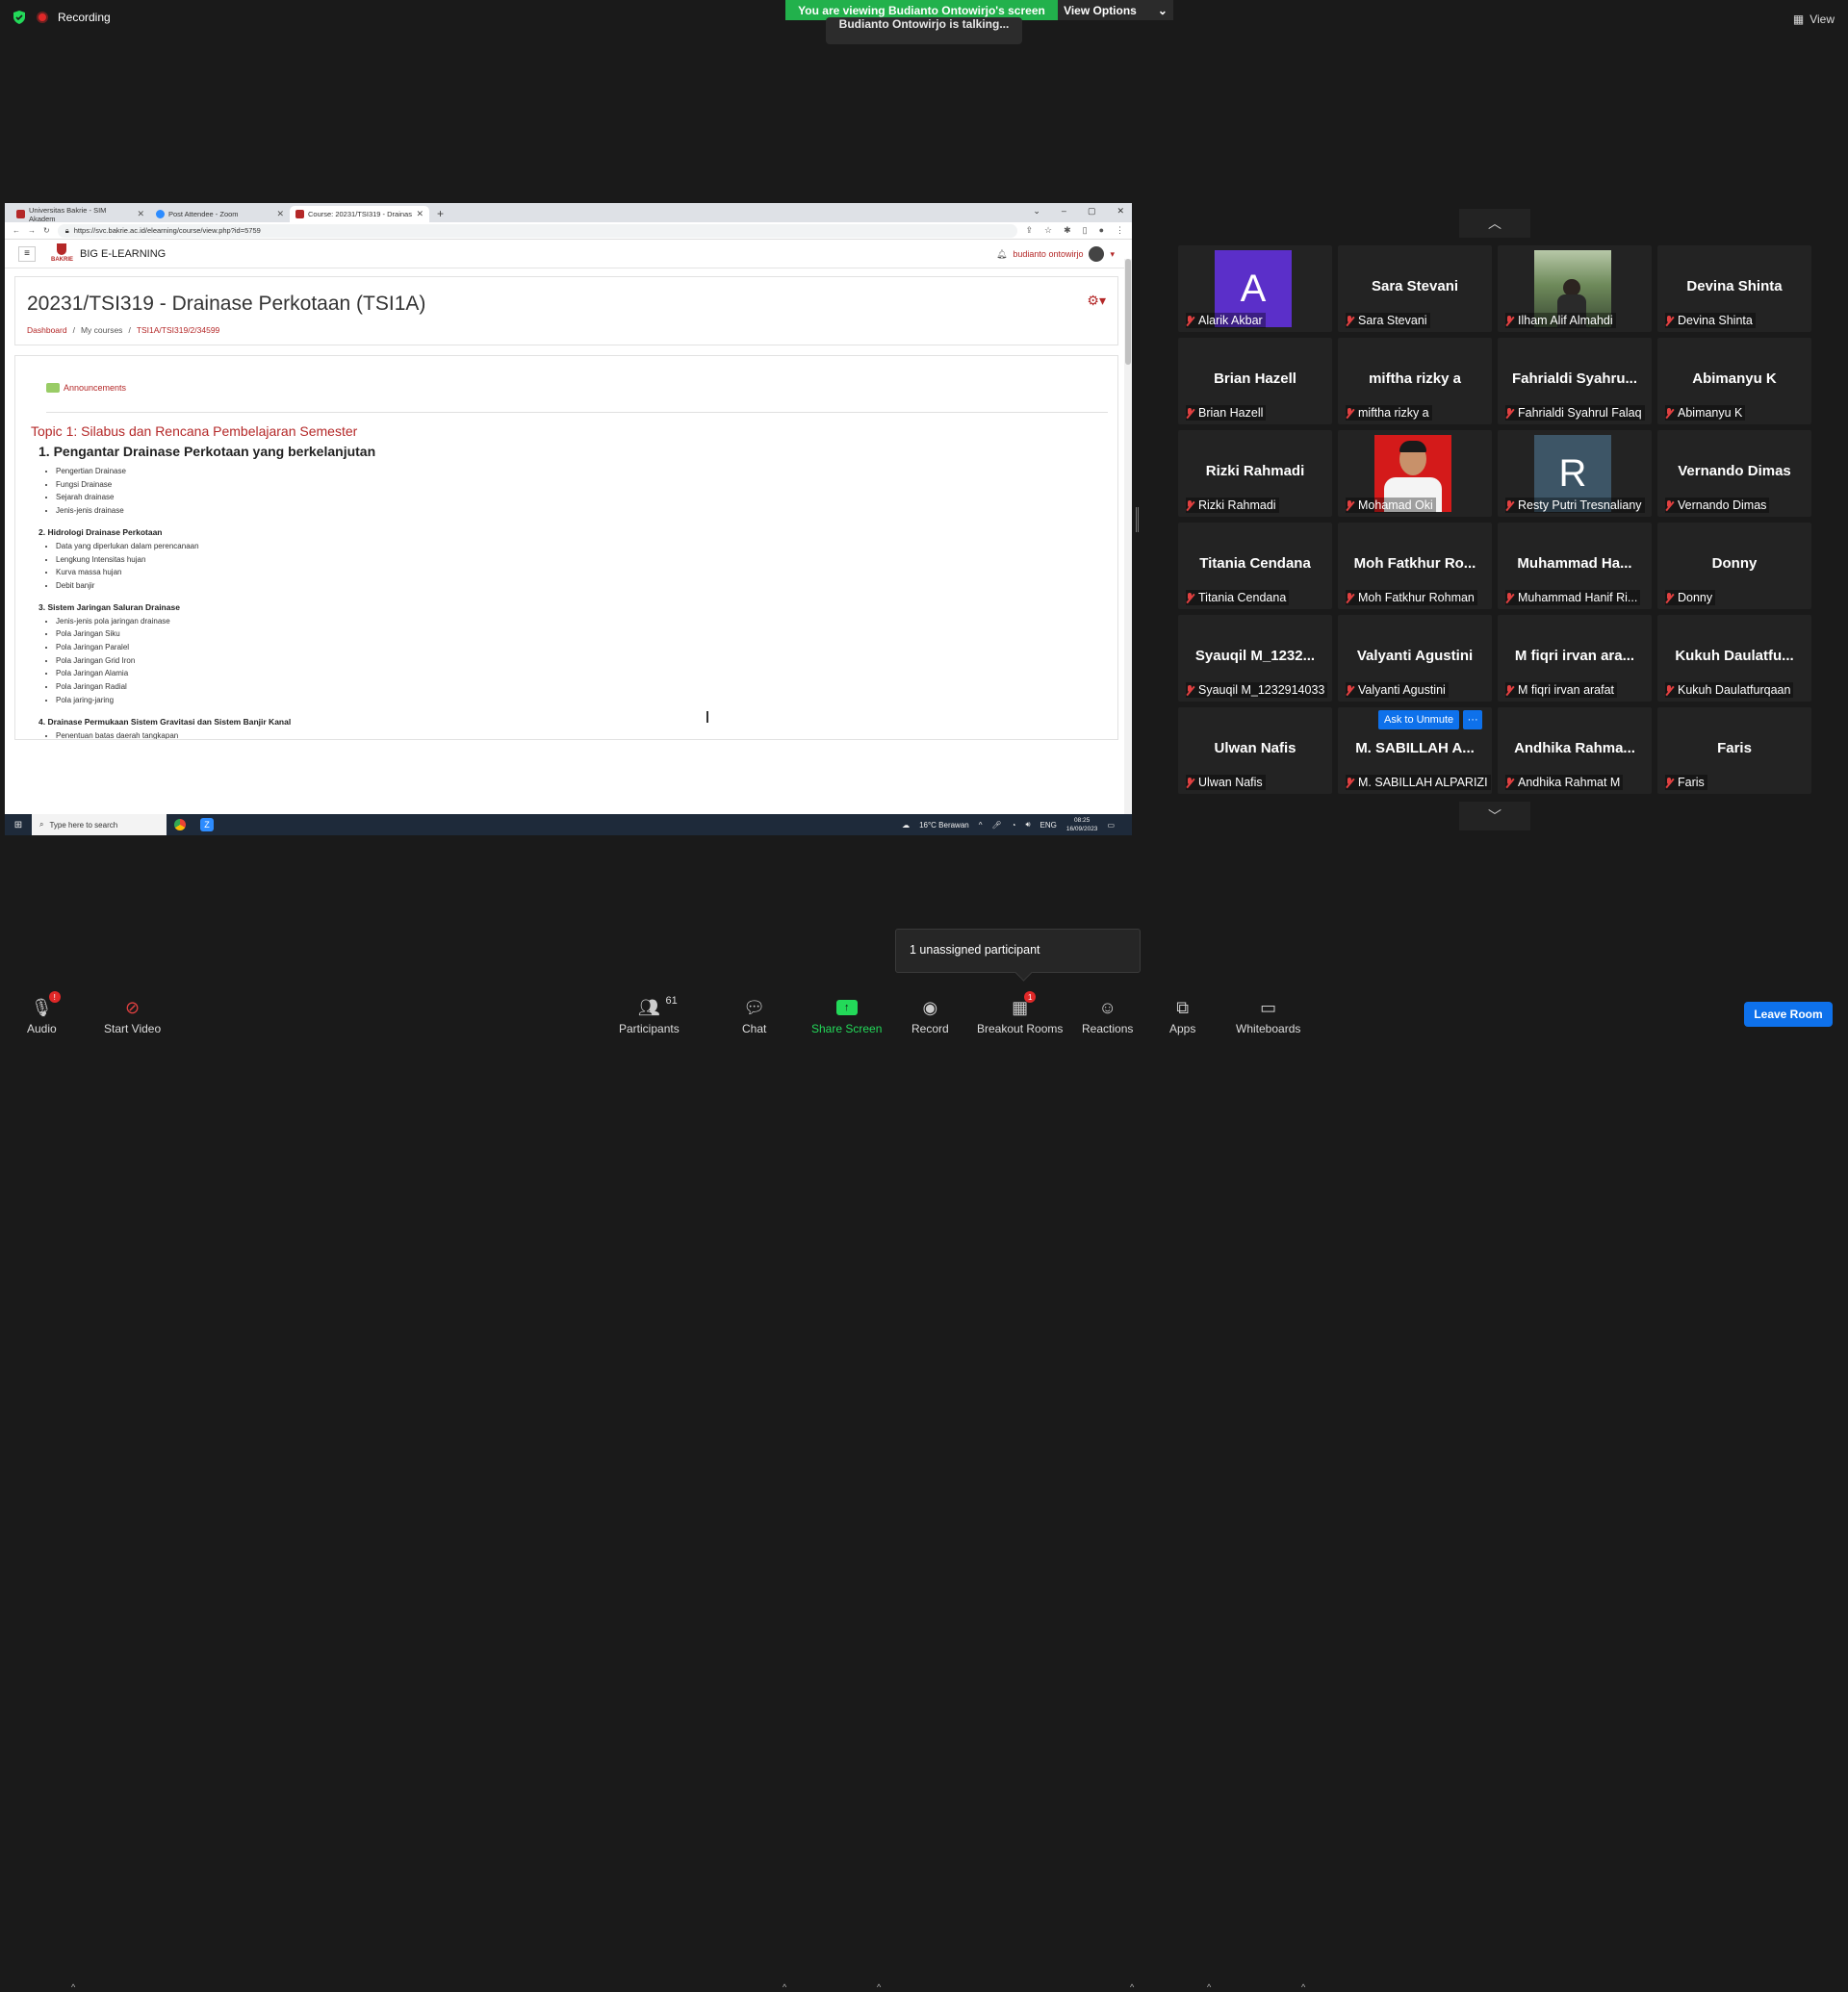  Describe the element at coordinates (784, 1987) in the screenshot. I see `chat-options-caret-icon: ^` at that location.